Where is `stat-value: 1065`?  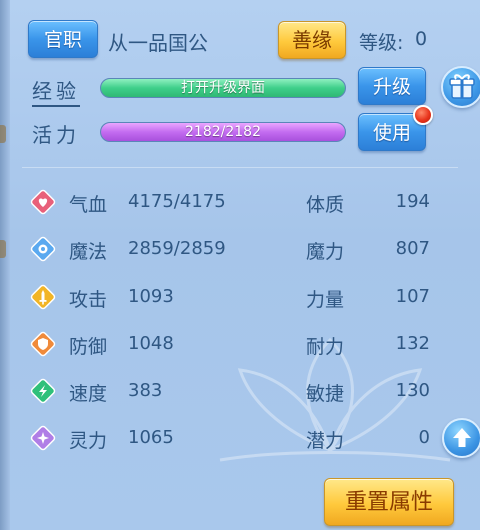
stat-value: 1065 is located at coordinates (151, 437).